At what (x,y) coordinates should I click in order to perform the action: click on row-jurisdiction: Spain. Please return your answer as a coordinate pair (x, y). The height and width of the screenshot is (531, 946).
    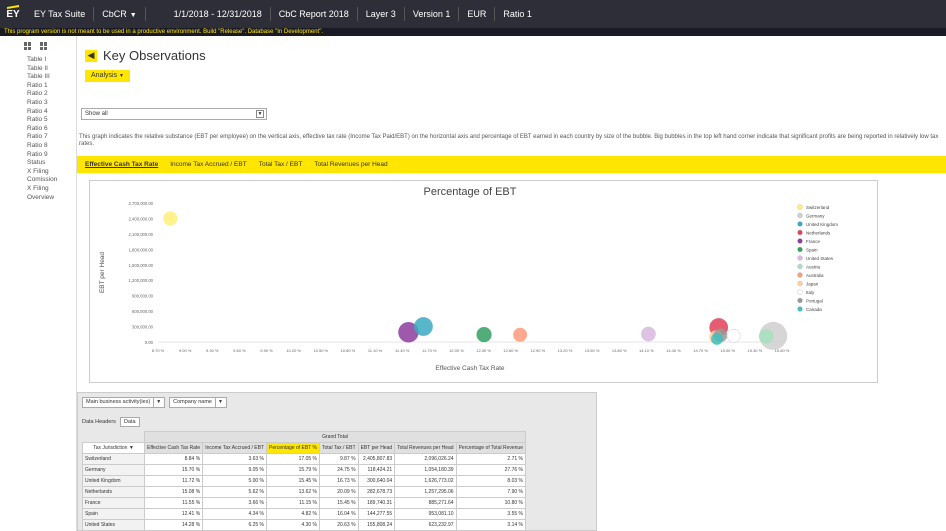
    Looking at the image, I should click on (113, 514).